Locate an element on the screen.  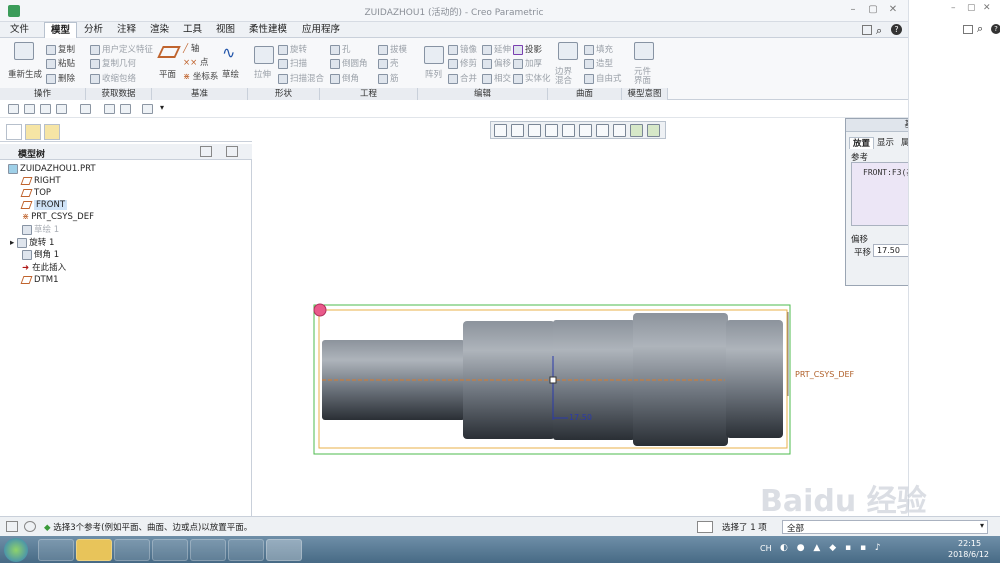
menu-tools: 工具 is located at coordinates (192, 30).